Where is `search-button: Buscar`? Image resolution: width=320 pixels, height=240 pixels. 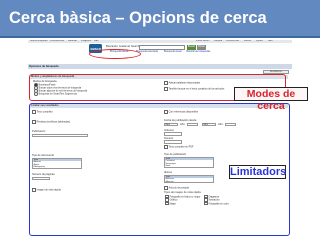
search-button: Buscar is located at coordinates (191, 47).